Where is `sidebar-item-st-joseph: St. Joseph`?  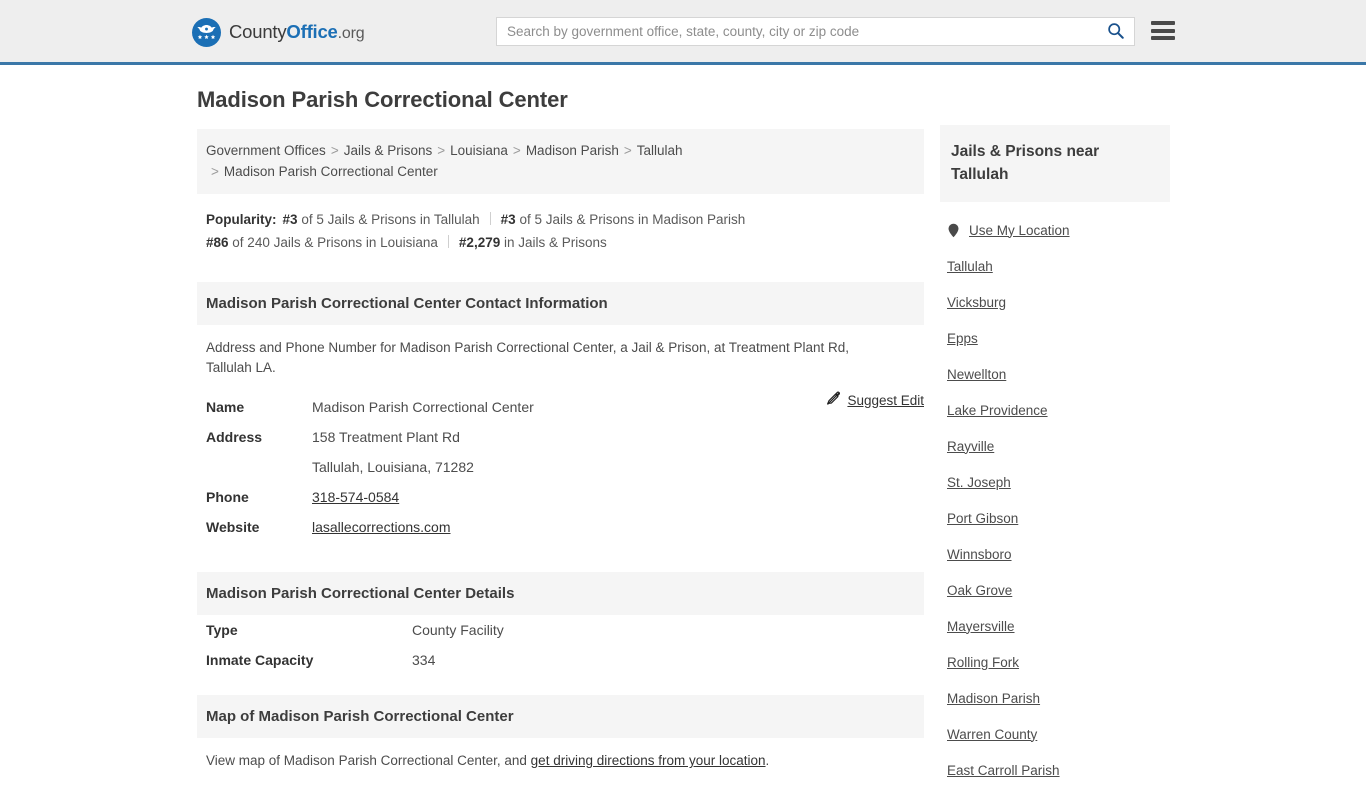
sidebar-item-st-joseph: St. Joseph is located at coordinates (1055, 482).